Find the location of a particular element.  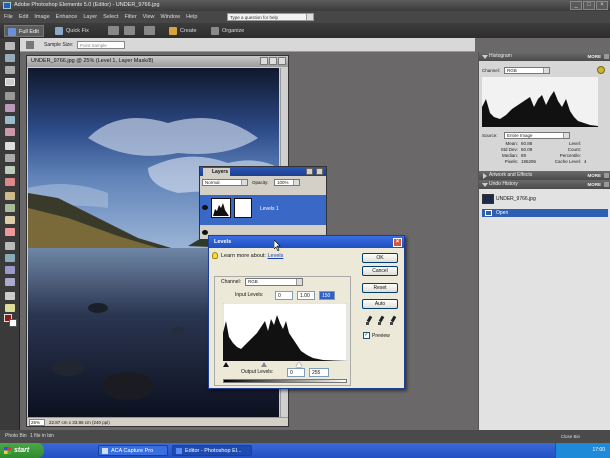

menu-edit: Edit is located at coordinates (26, 17).